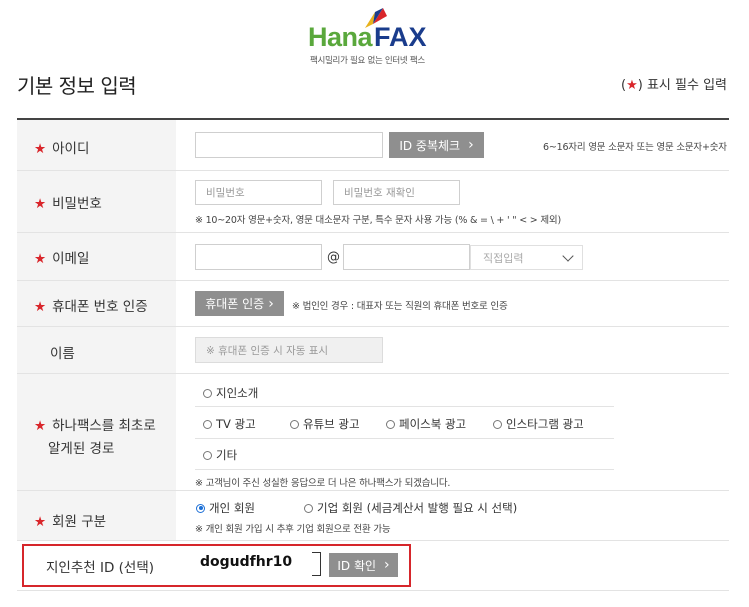 This screenshot has width=749, height=607. I want to click on password-input: 비밀번호, so click(258, 192).